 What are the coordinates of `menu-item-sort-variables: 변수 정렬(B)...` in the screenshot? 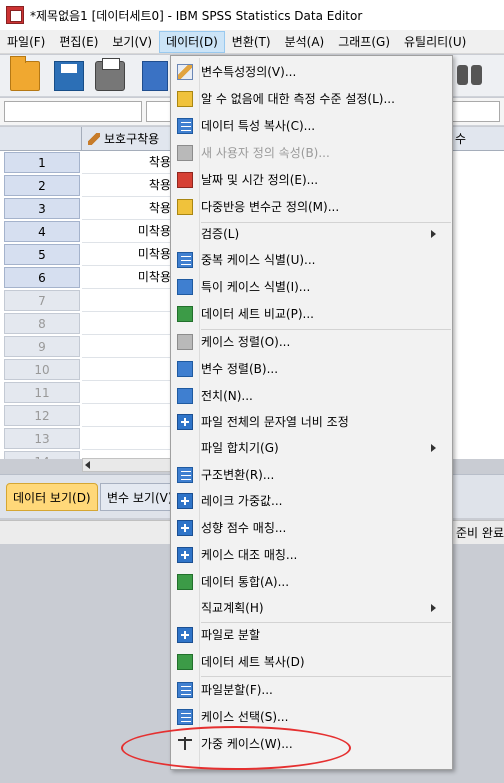 It's located at (311, 369).